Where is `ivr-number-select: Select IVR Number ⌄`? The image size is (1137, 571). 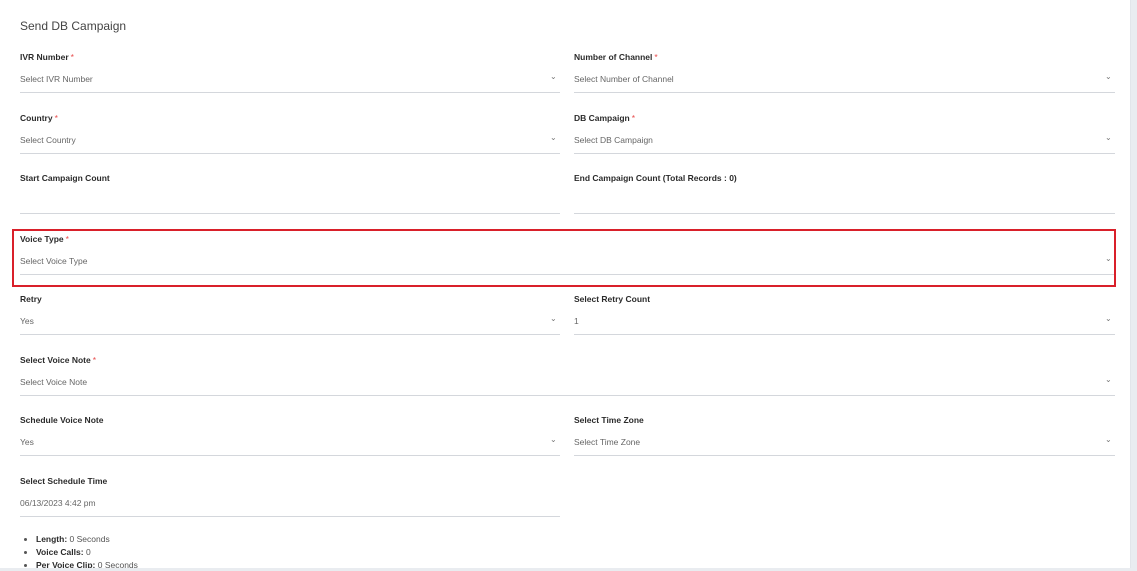 ivr-number-select: Select IVR Number ⌄ is located at coordinates (290, 81).